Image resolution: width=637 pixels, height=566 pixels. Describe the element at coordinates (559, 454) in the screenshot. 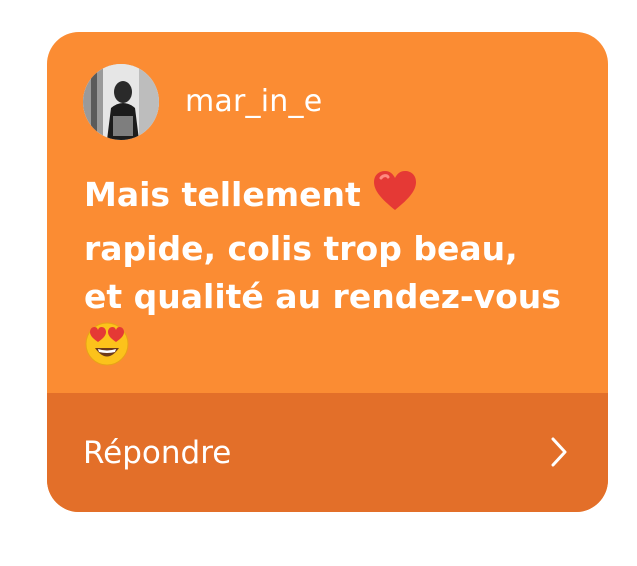

I see `chevron-right-icon` at that location.